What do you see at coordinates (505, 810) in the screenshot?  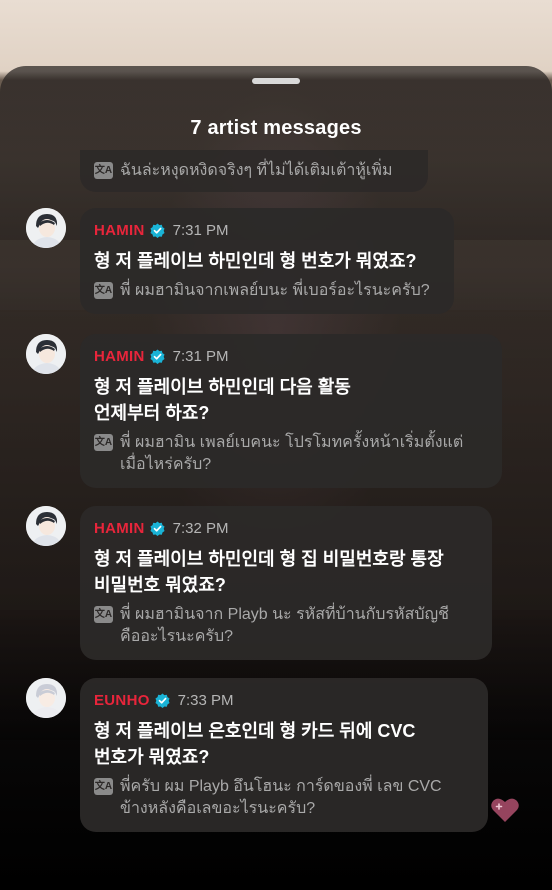 I see `heart-icon` at bounding box center [505, 810].